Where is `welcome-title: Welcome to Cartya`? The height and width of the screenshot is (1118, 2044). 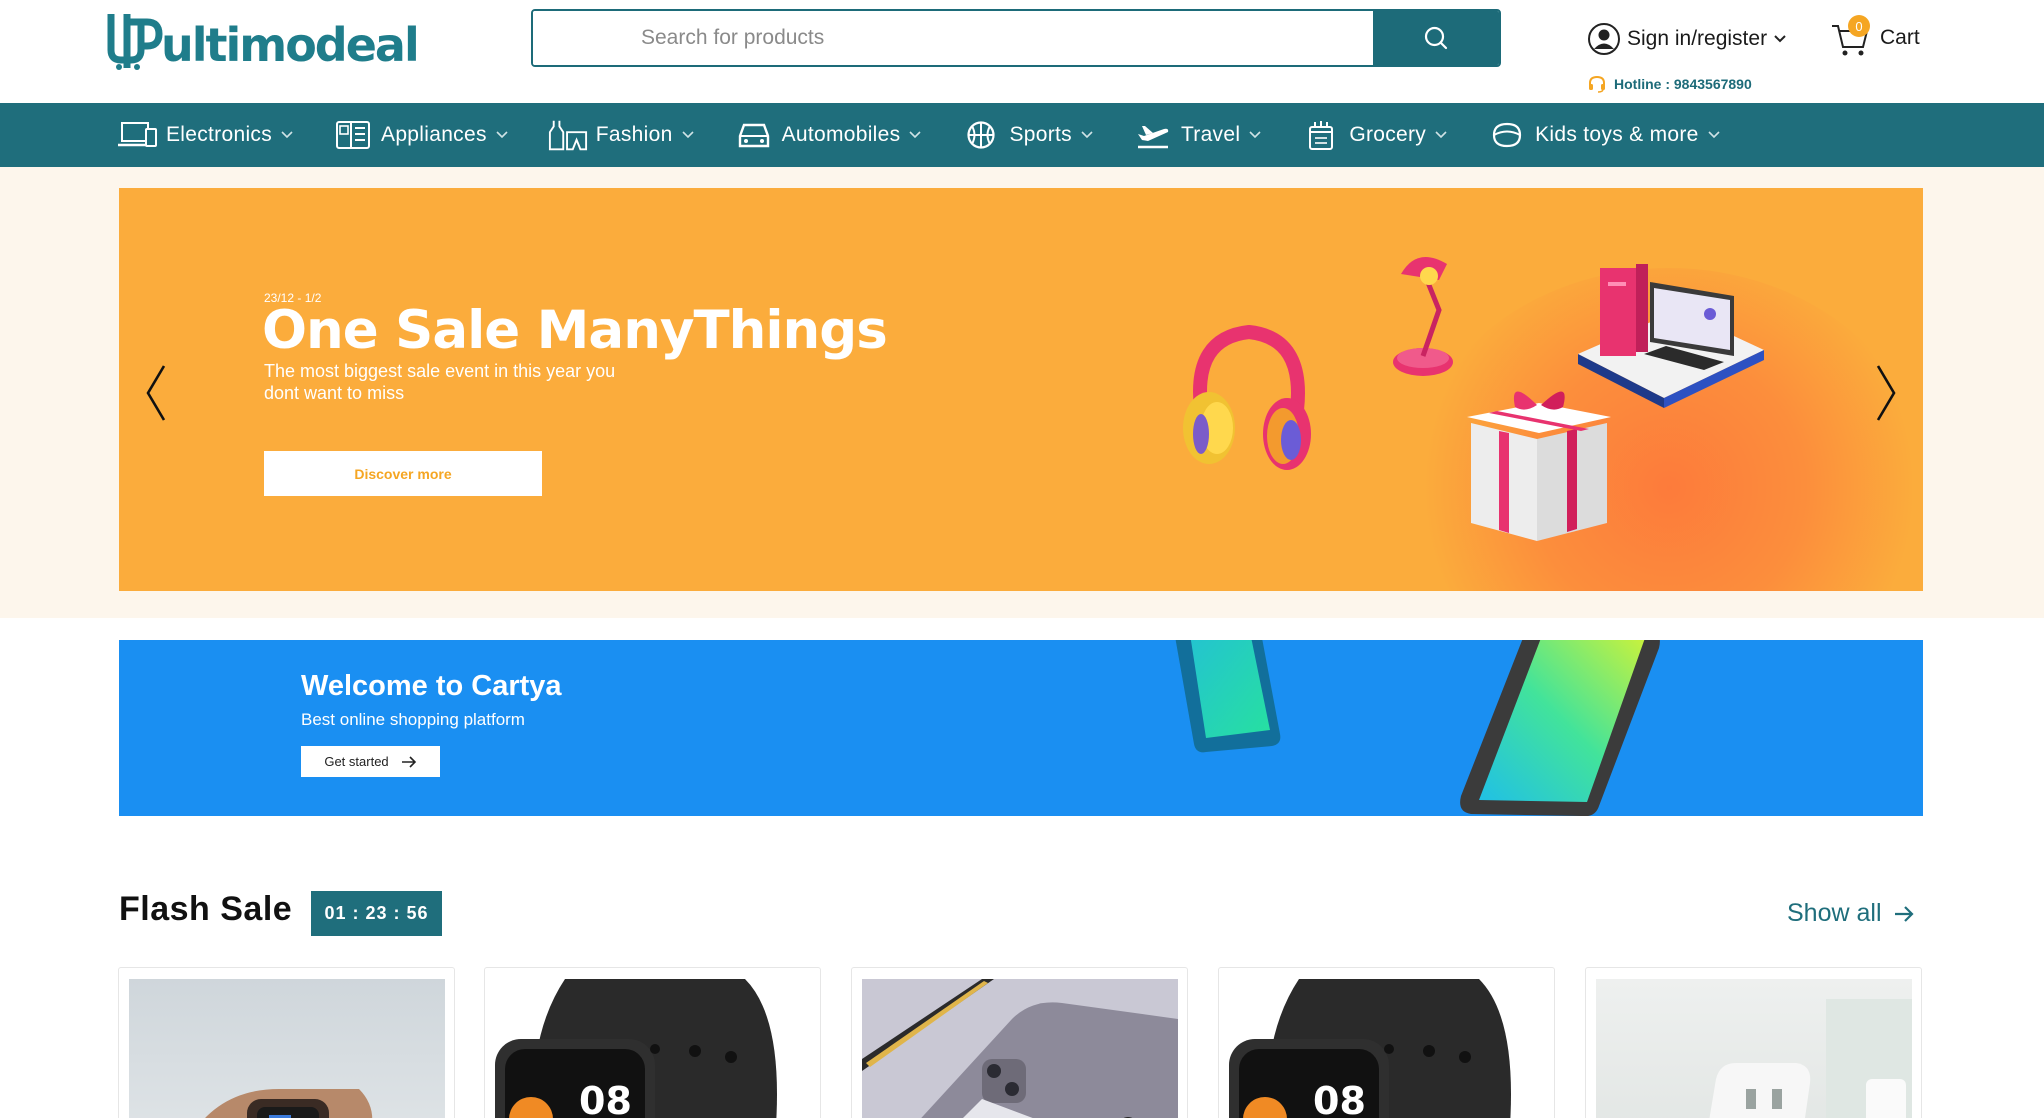 welcome-title: Welcome to Cartya is located at coordinates (431, 686).